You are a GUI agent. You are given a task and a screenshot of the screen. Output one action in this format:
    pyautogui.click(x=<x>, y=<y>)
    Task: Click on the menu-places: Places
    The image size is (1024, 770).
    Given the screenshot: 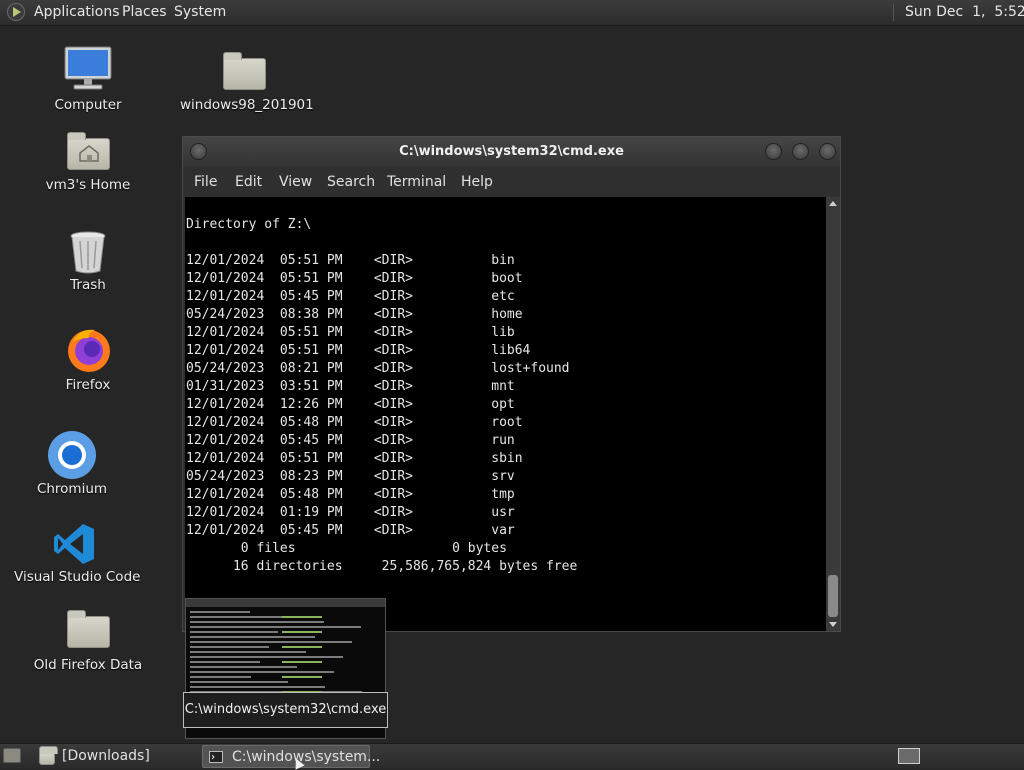 What is the action you would take?
    pyautogui.click(x=144, y=12)
    